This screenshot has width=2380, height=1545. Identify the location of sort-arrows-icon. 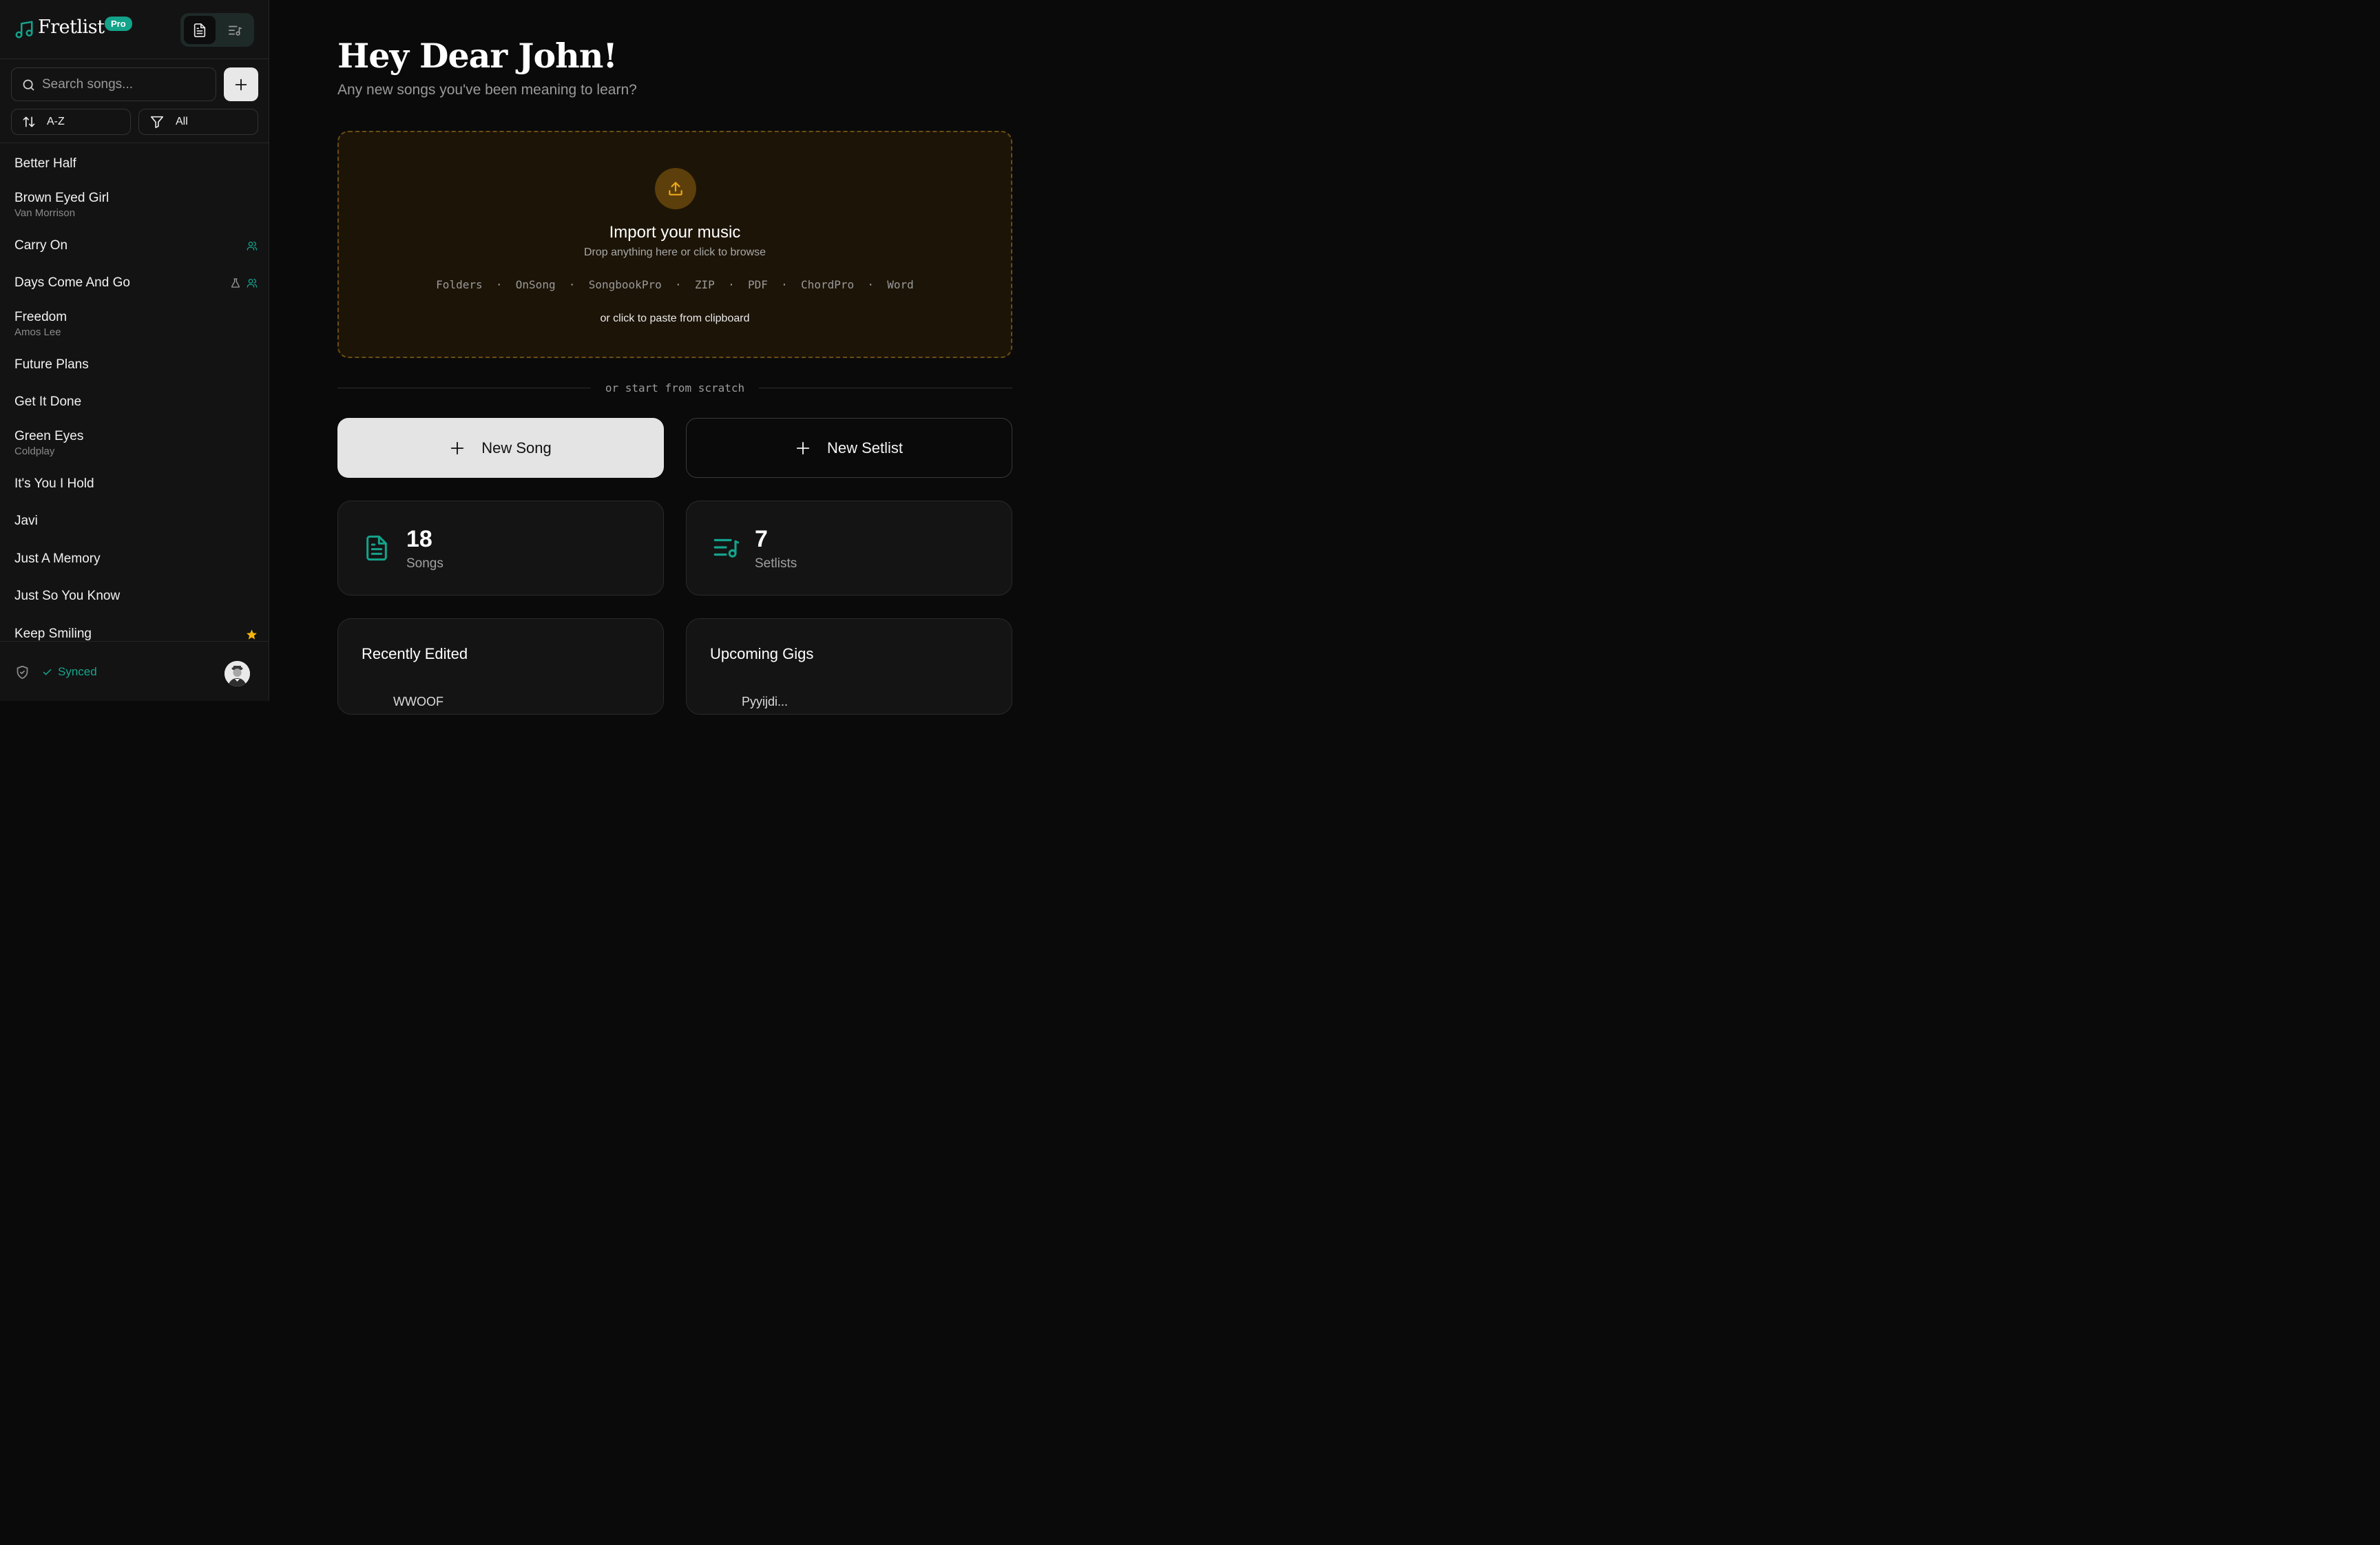
(29, 122).